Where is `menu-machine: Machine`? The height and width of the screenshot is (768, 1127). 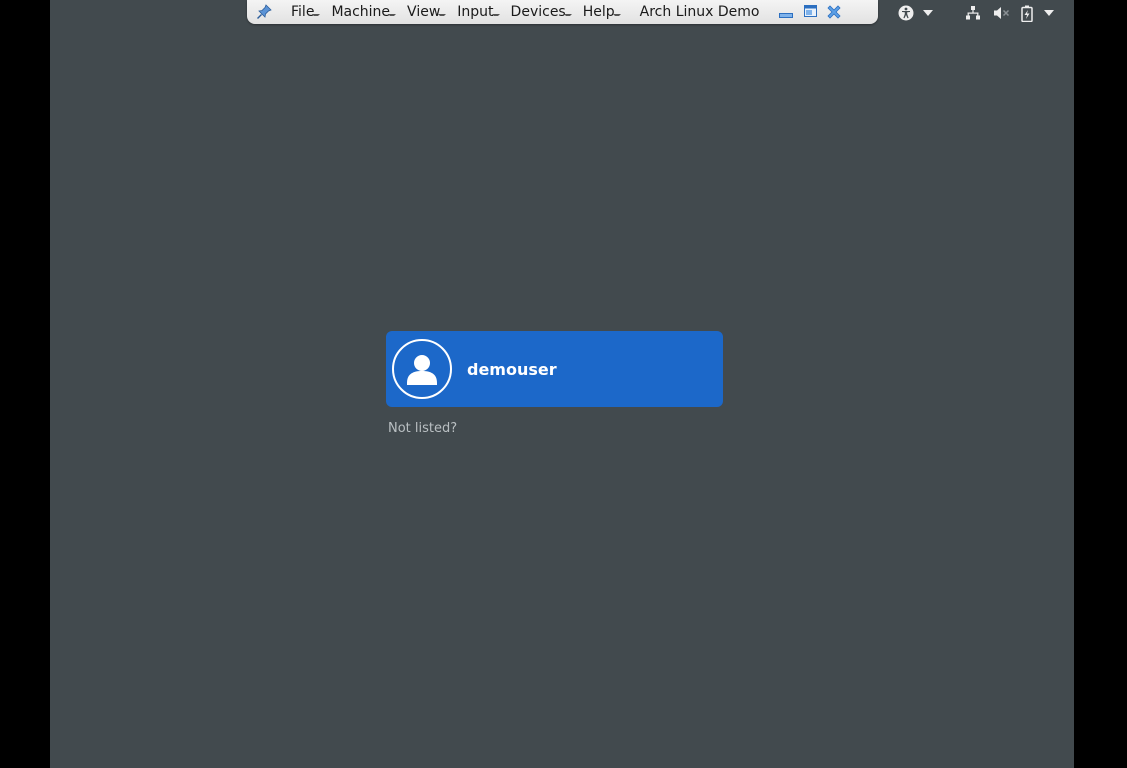 menu-machine: Machine is located at coordinates (364, 12).